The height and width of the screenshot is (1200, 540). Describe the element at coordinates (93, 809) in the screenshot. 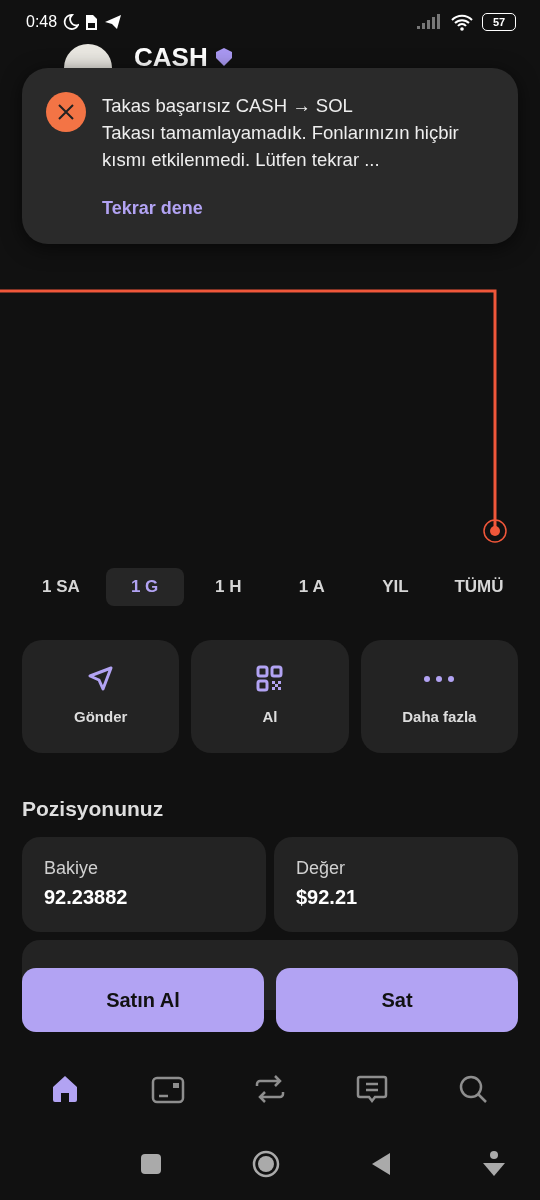

I see `section-title: Pozisyonunuz` at that location.